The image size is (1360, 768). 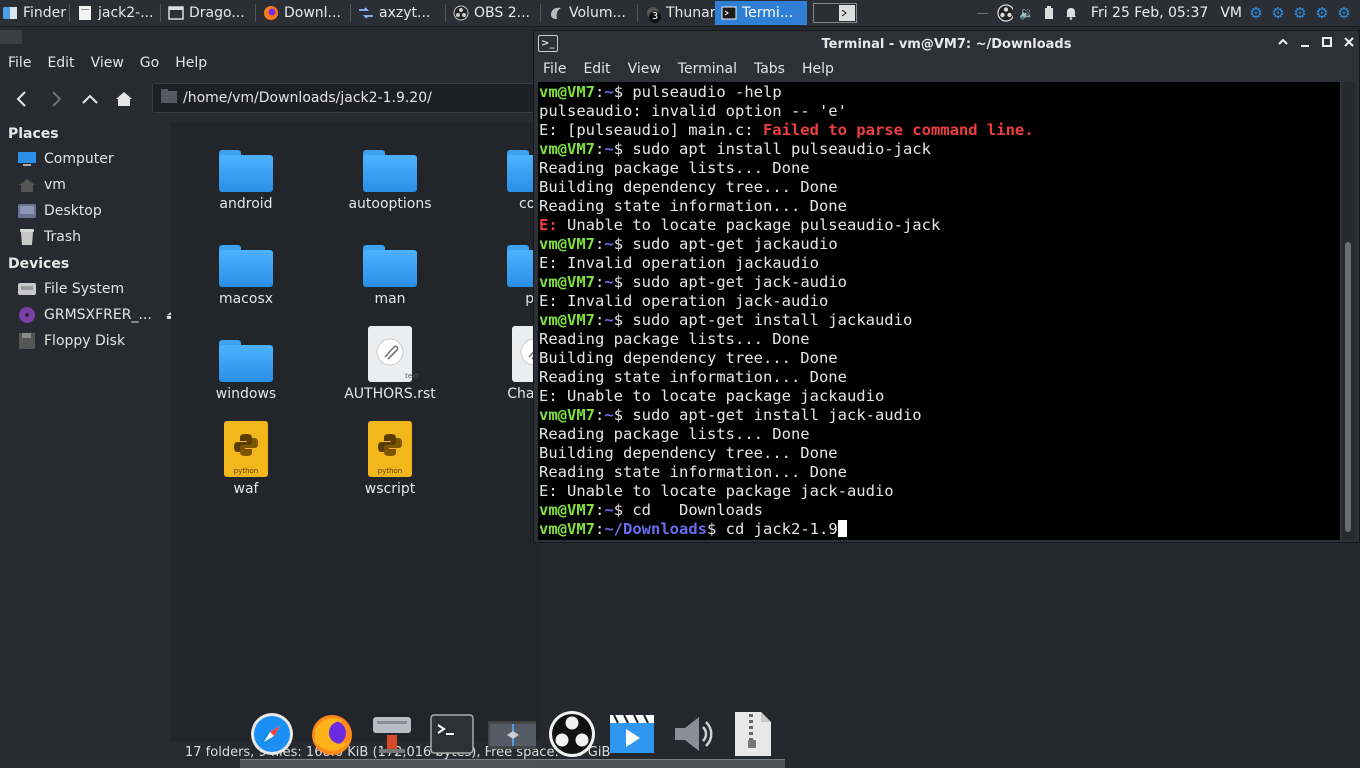 I want to click on terminal-scrollbar, so click(x=1348, y=310).